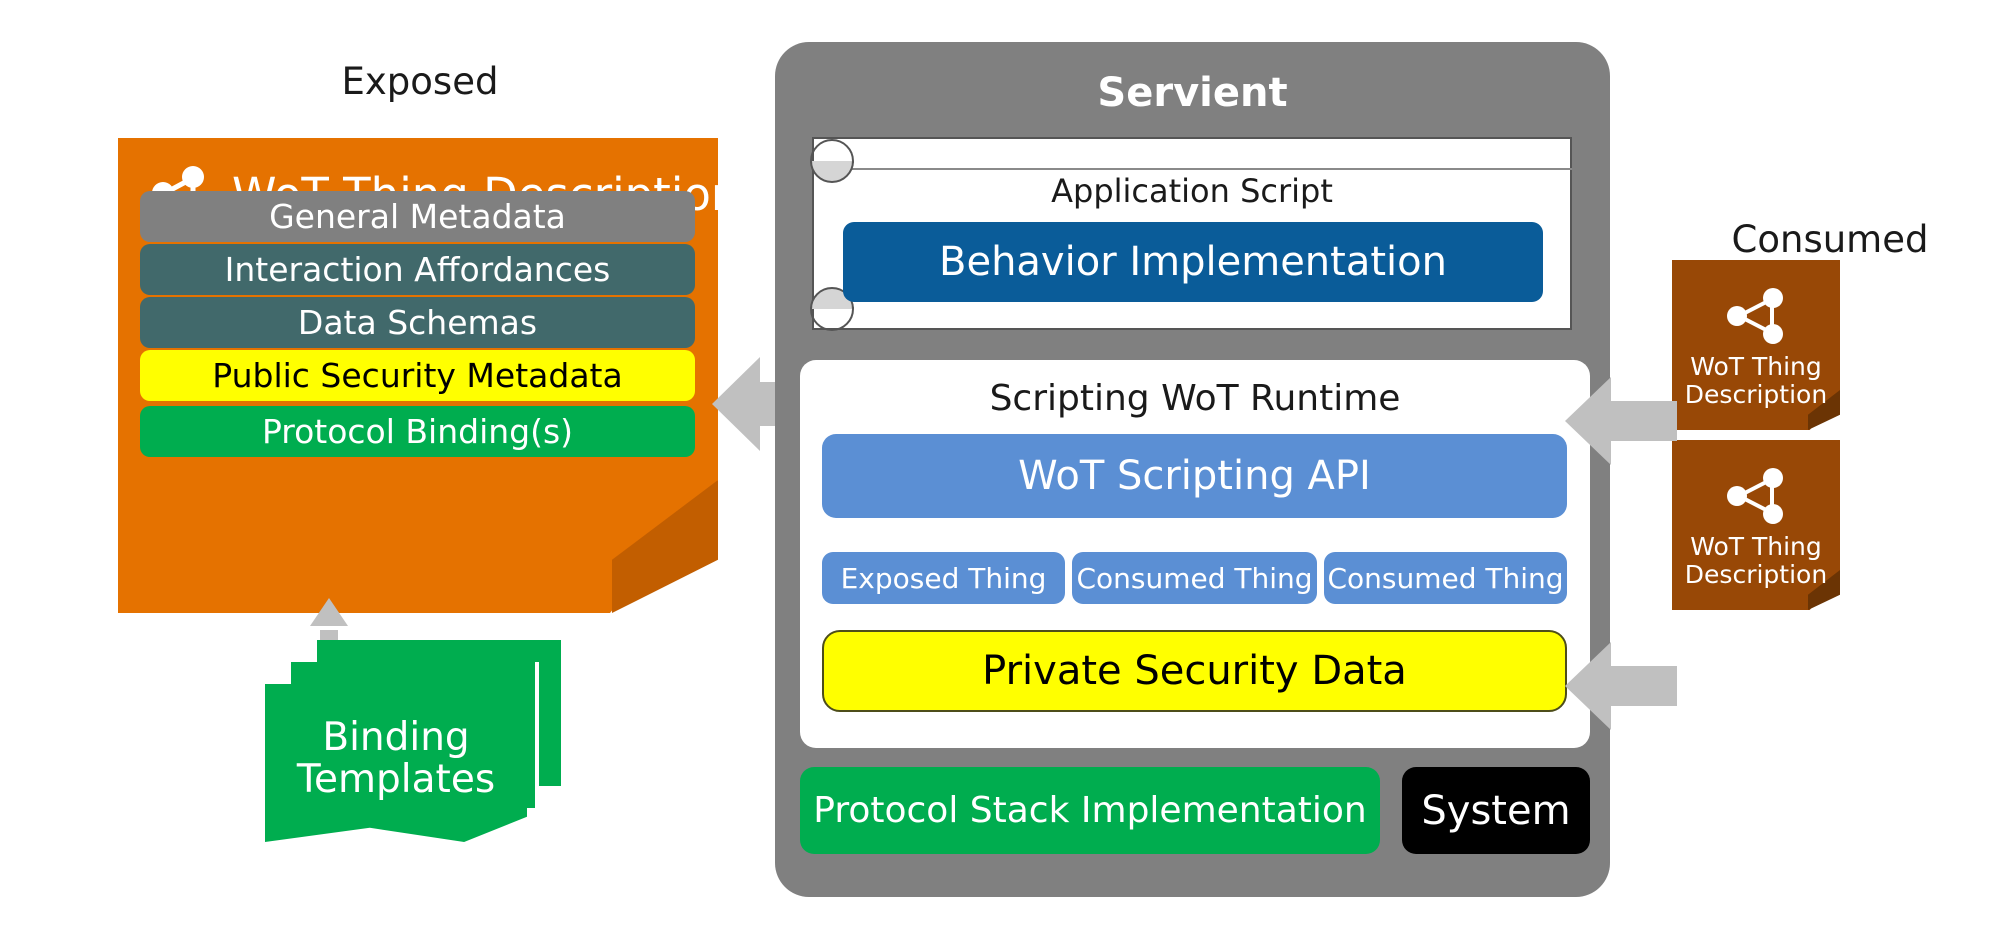 This screenshot has width=2000, height=943. Describe the element at coordinates (1192, 93) in the screenshot. I see `servient-title: Servient` at that location.